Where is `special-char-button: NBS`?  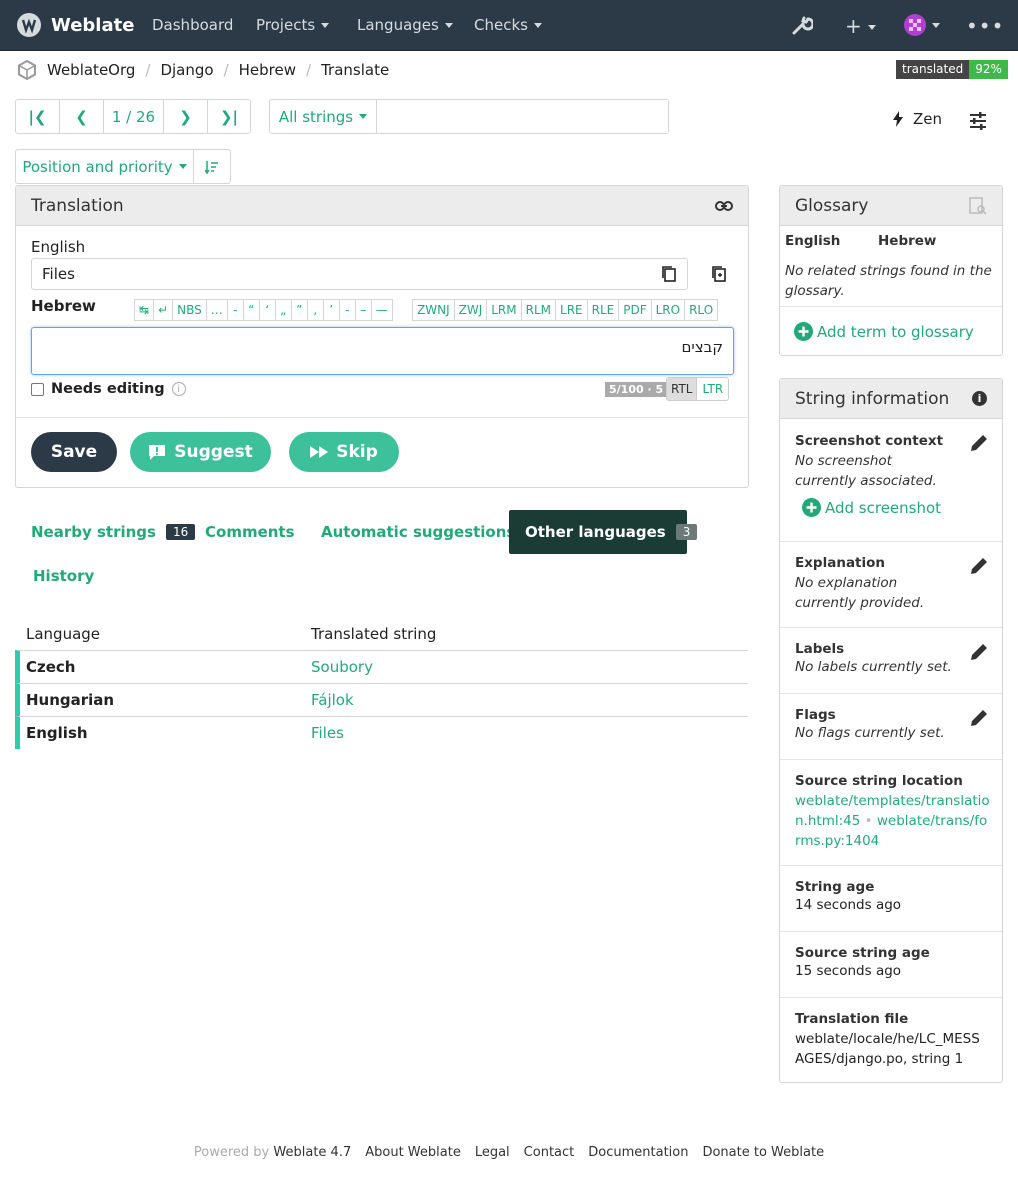 special-char-button: NBS is located at coordinates (189, 310).